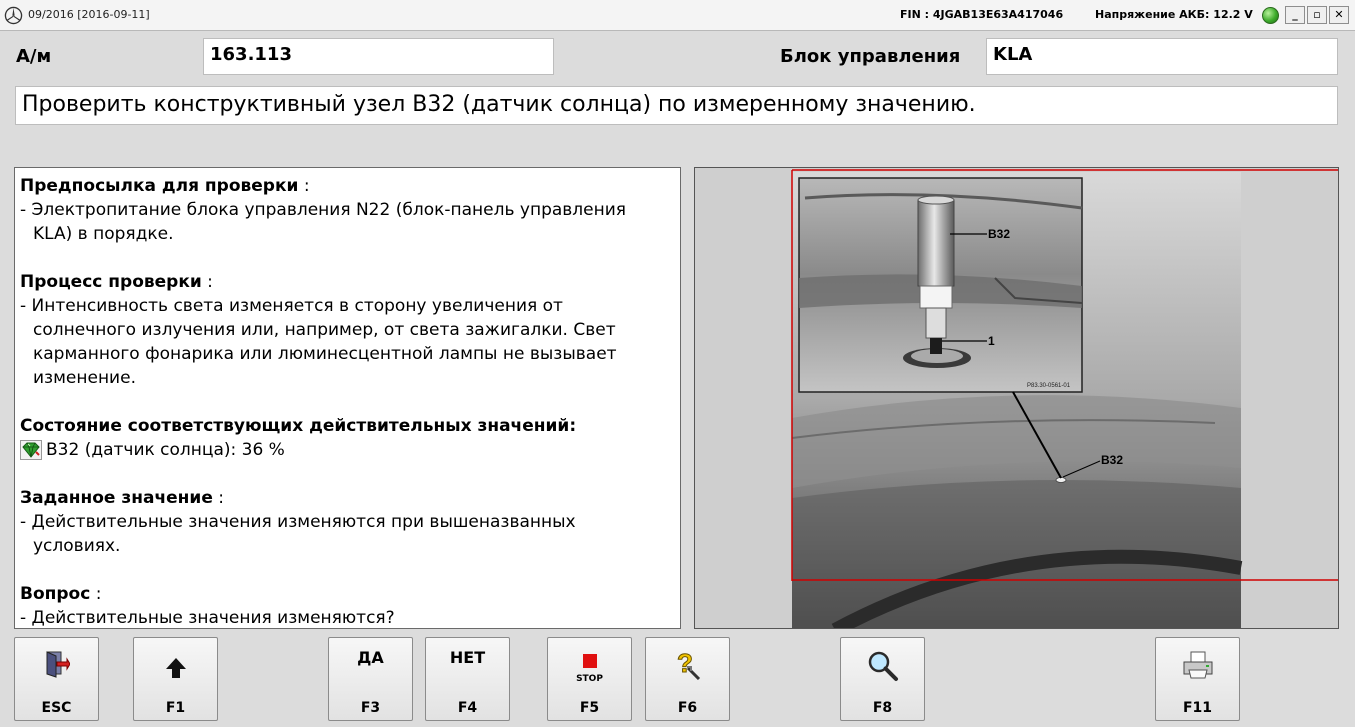 The height and width of the screenshot is (727, 1355). I want to click on green-gem-icon, so click(31, 450).